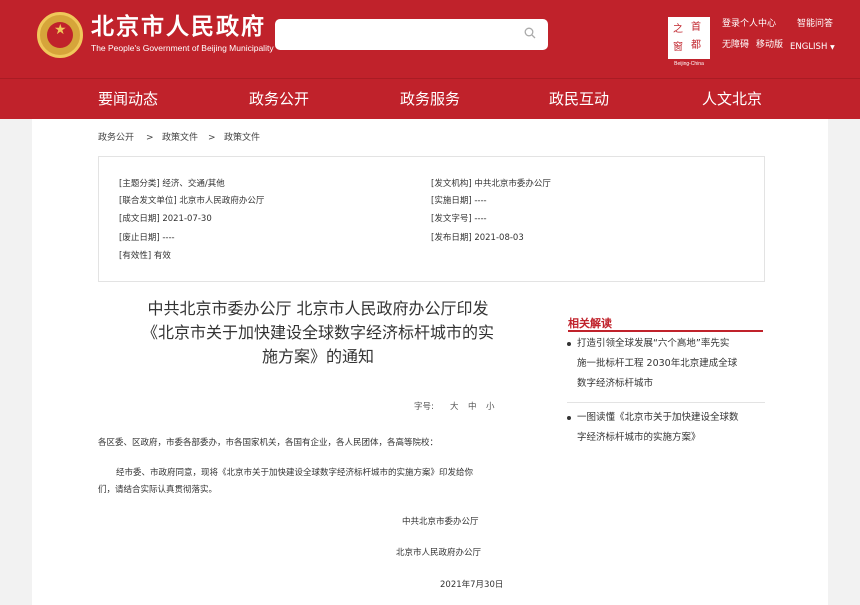 Image resolution: width=860 pixels, height=605 pixels. Describe the element at coordinates (696, 45) in the screenshot. I see `logo-char: 都` at that location.